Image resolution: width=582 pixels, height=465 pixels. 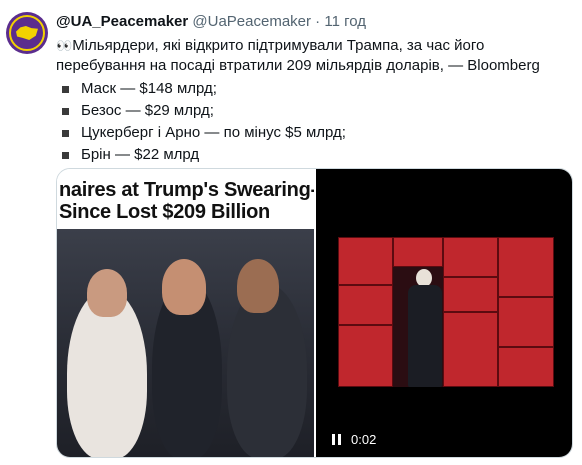 I want to click on avatar, so click(x=27, y=33).